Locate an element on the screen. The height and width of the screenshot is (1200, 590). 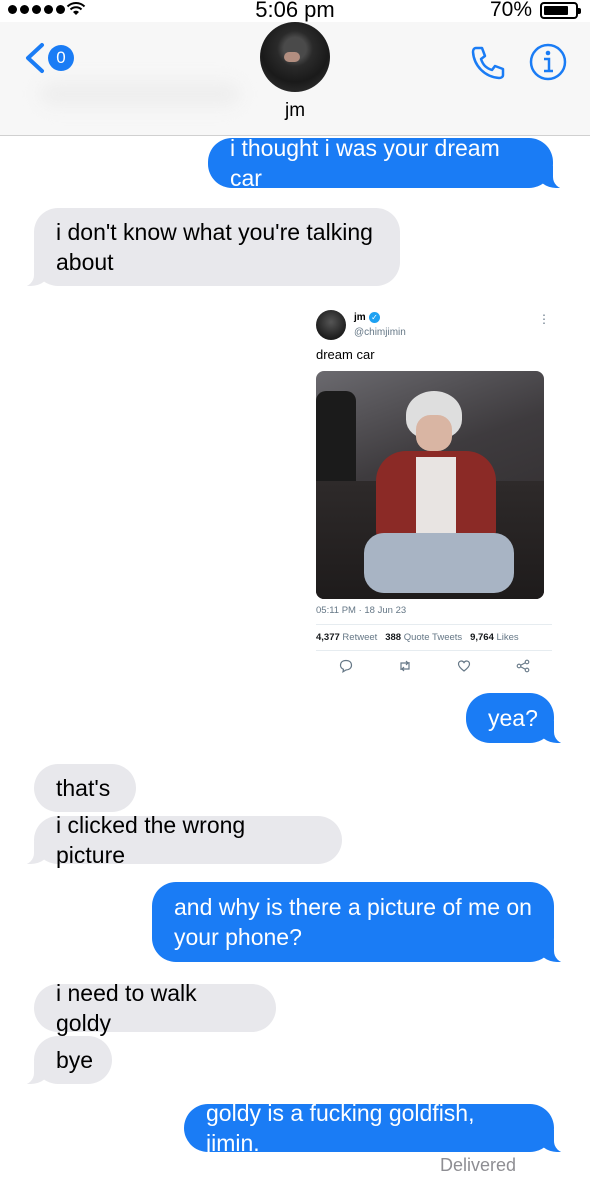
message-text-line: i don't know what you're talking is located at coordinates (214, 232).